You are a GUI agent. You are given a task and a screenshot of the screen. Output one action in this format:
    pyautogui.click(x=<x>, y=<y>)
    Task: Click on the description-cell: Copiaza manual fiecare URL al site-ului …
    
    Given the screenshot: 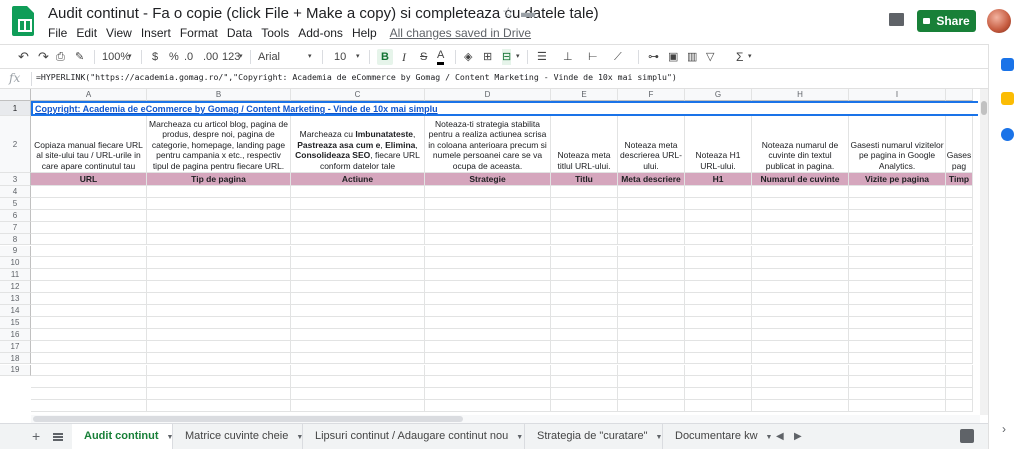 What is the action you would take?
    pyautogui.click(x=89, y=144)
    